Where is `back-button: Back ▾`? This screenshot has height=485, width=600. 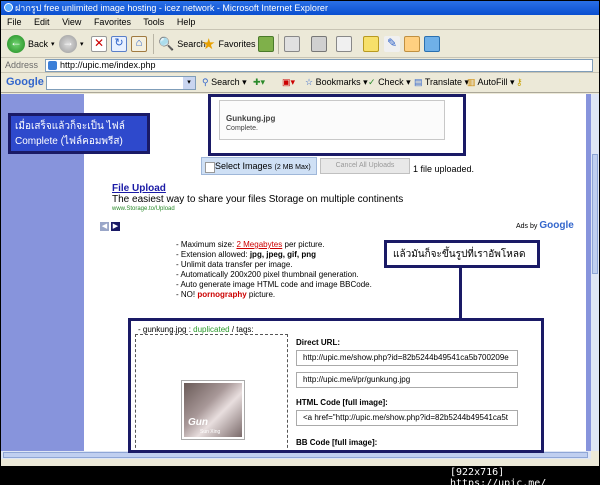
back-button: Back ▾ is located at coordinates (31, 44).